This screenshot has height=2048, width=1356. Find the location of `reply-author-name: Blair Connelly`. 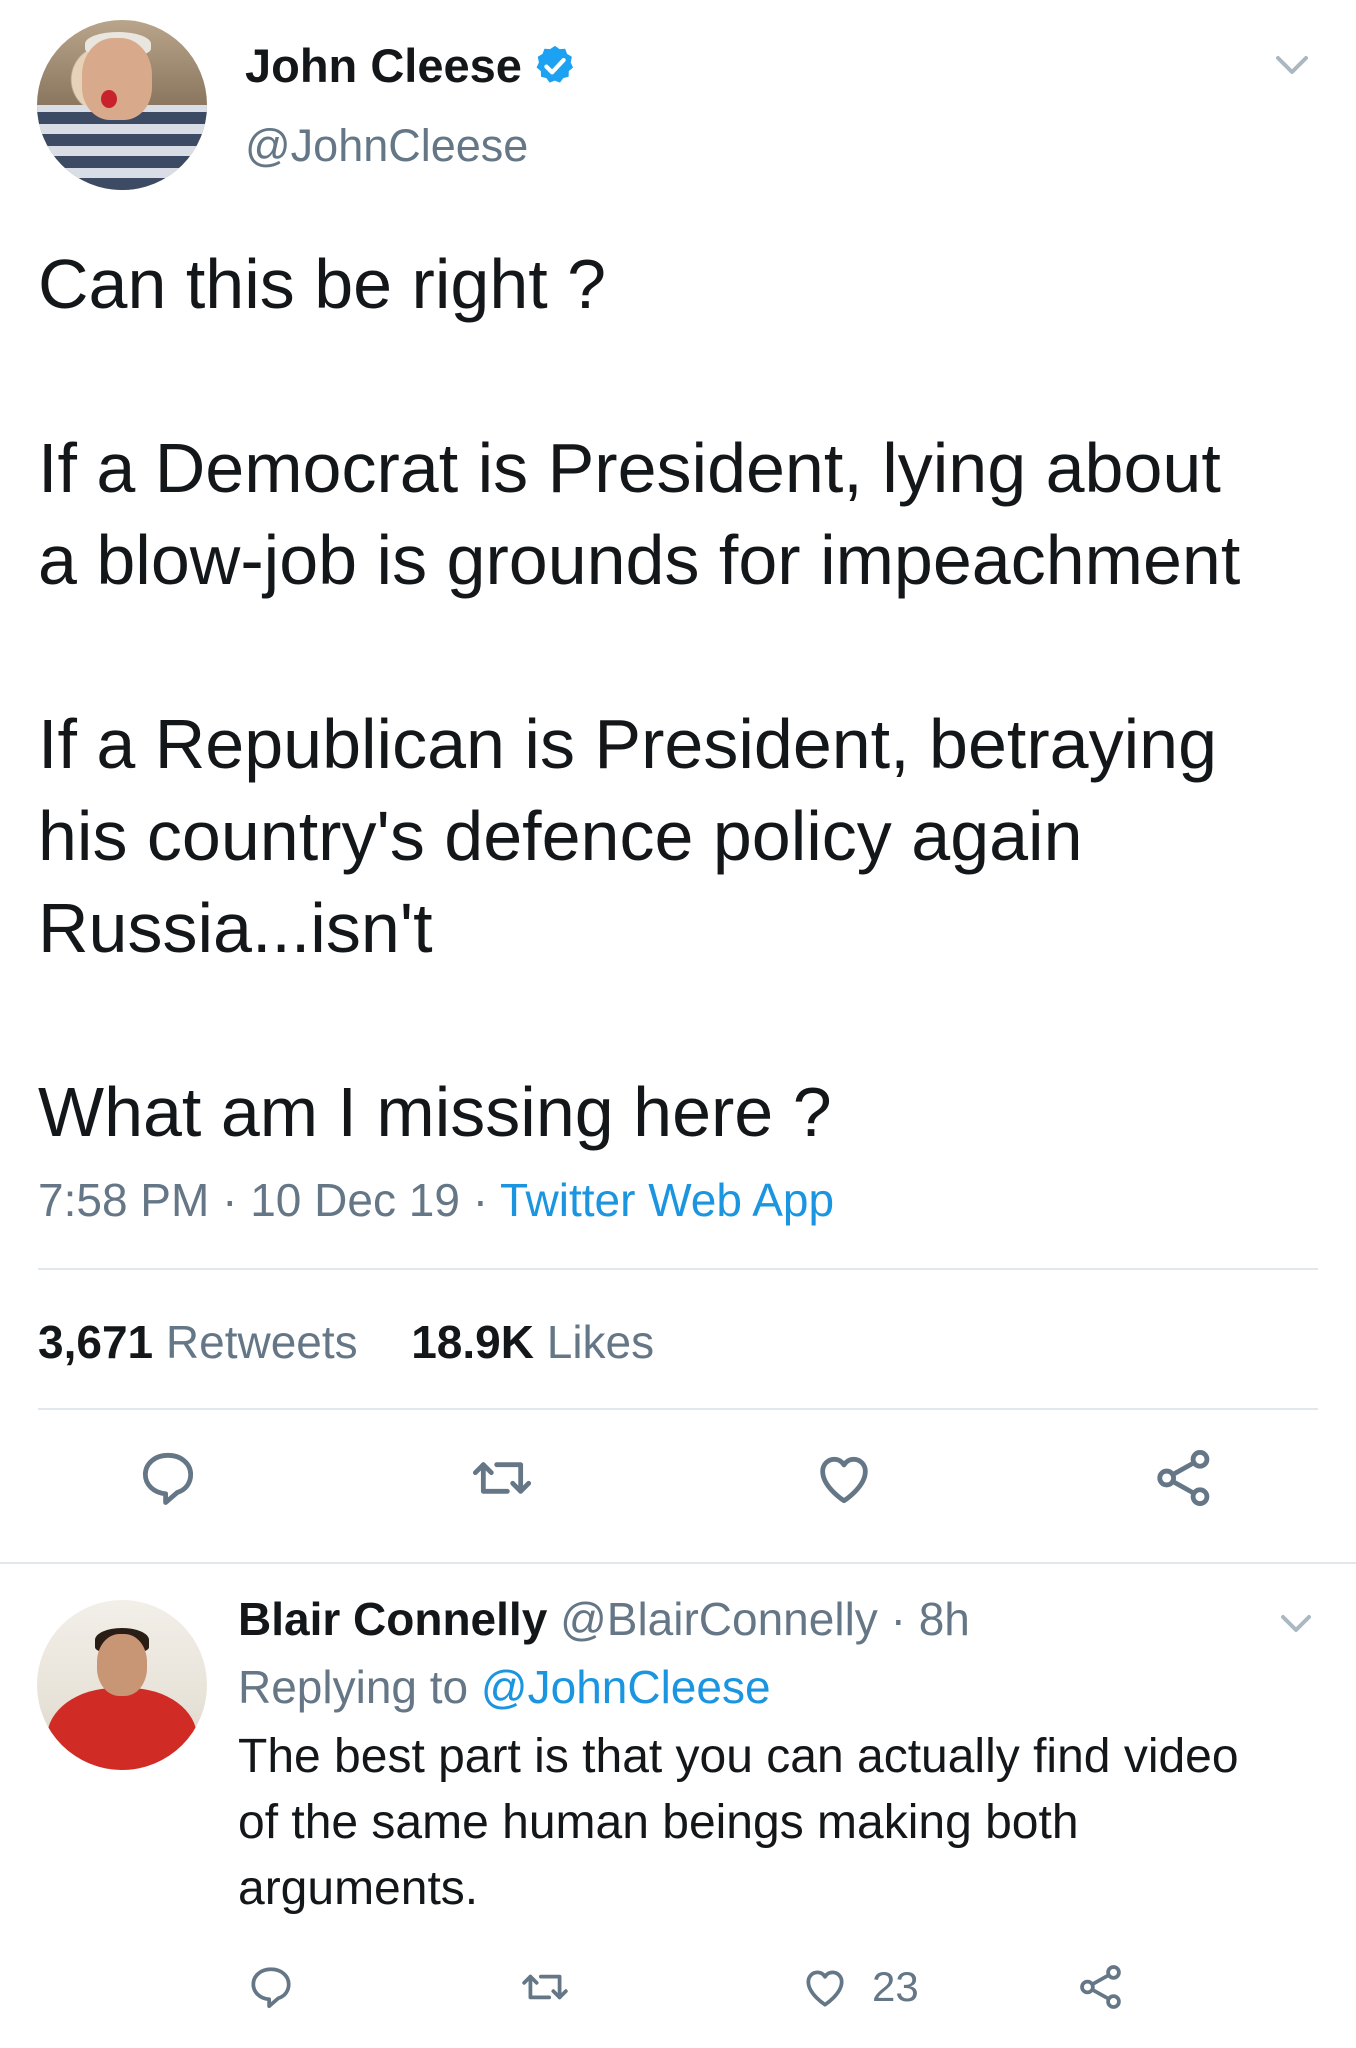

reply-author-name: Blair Connelly is located at coordinates (392, 1619).